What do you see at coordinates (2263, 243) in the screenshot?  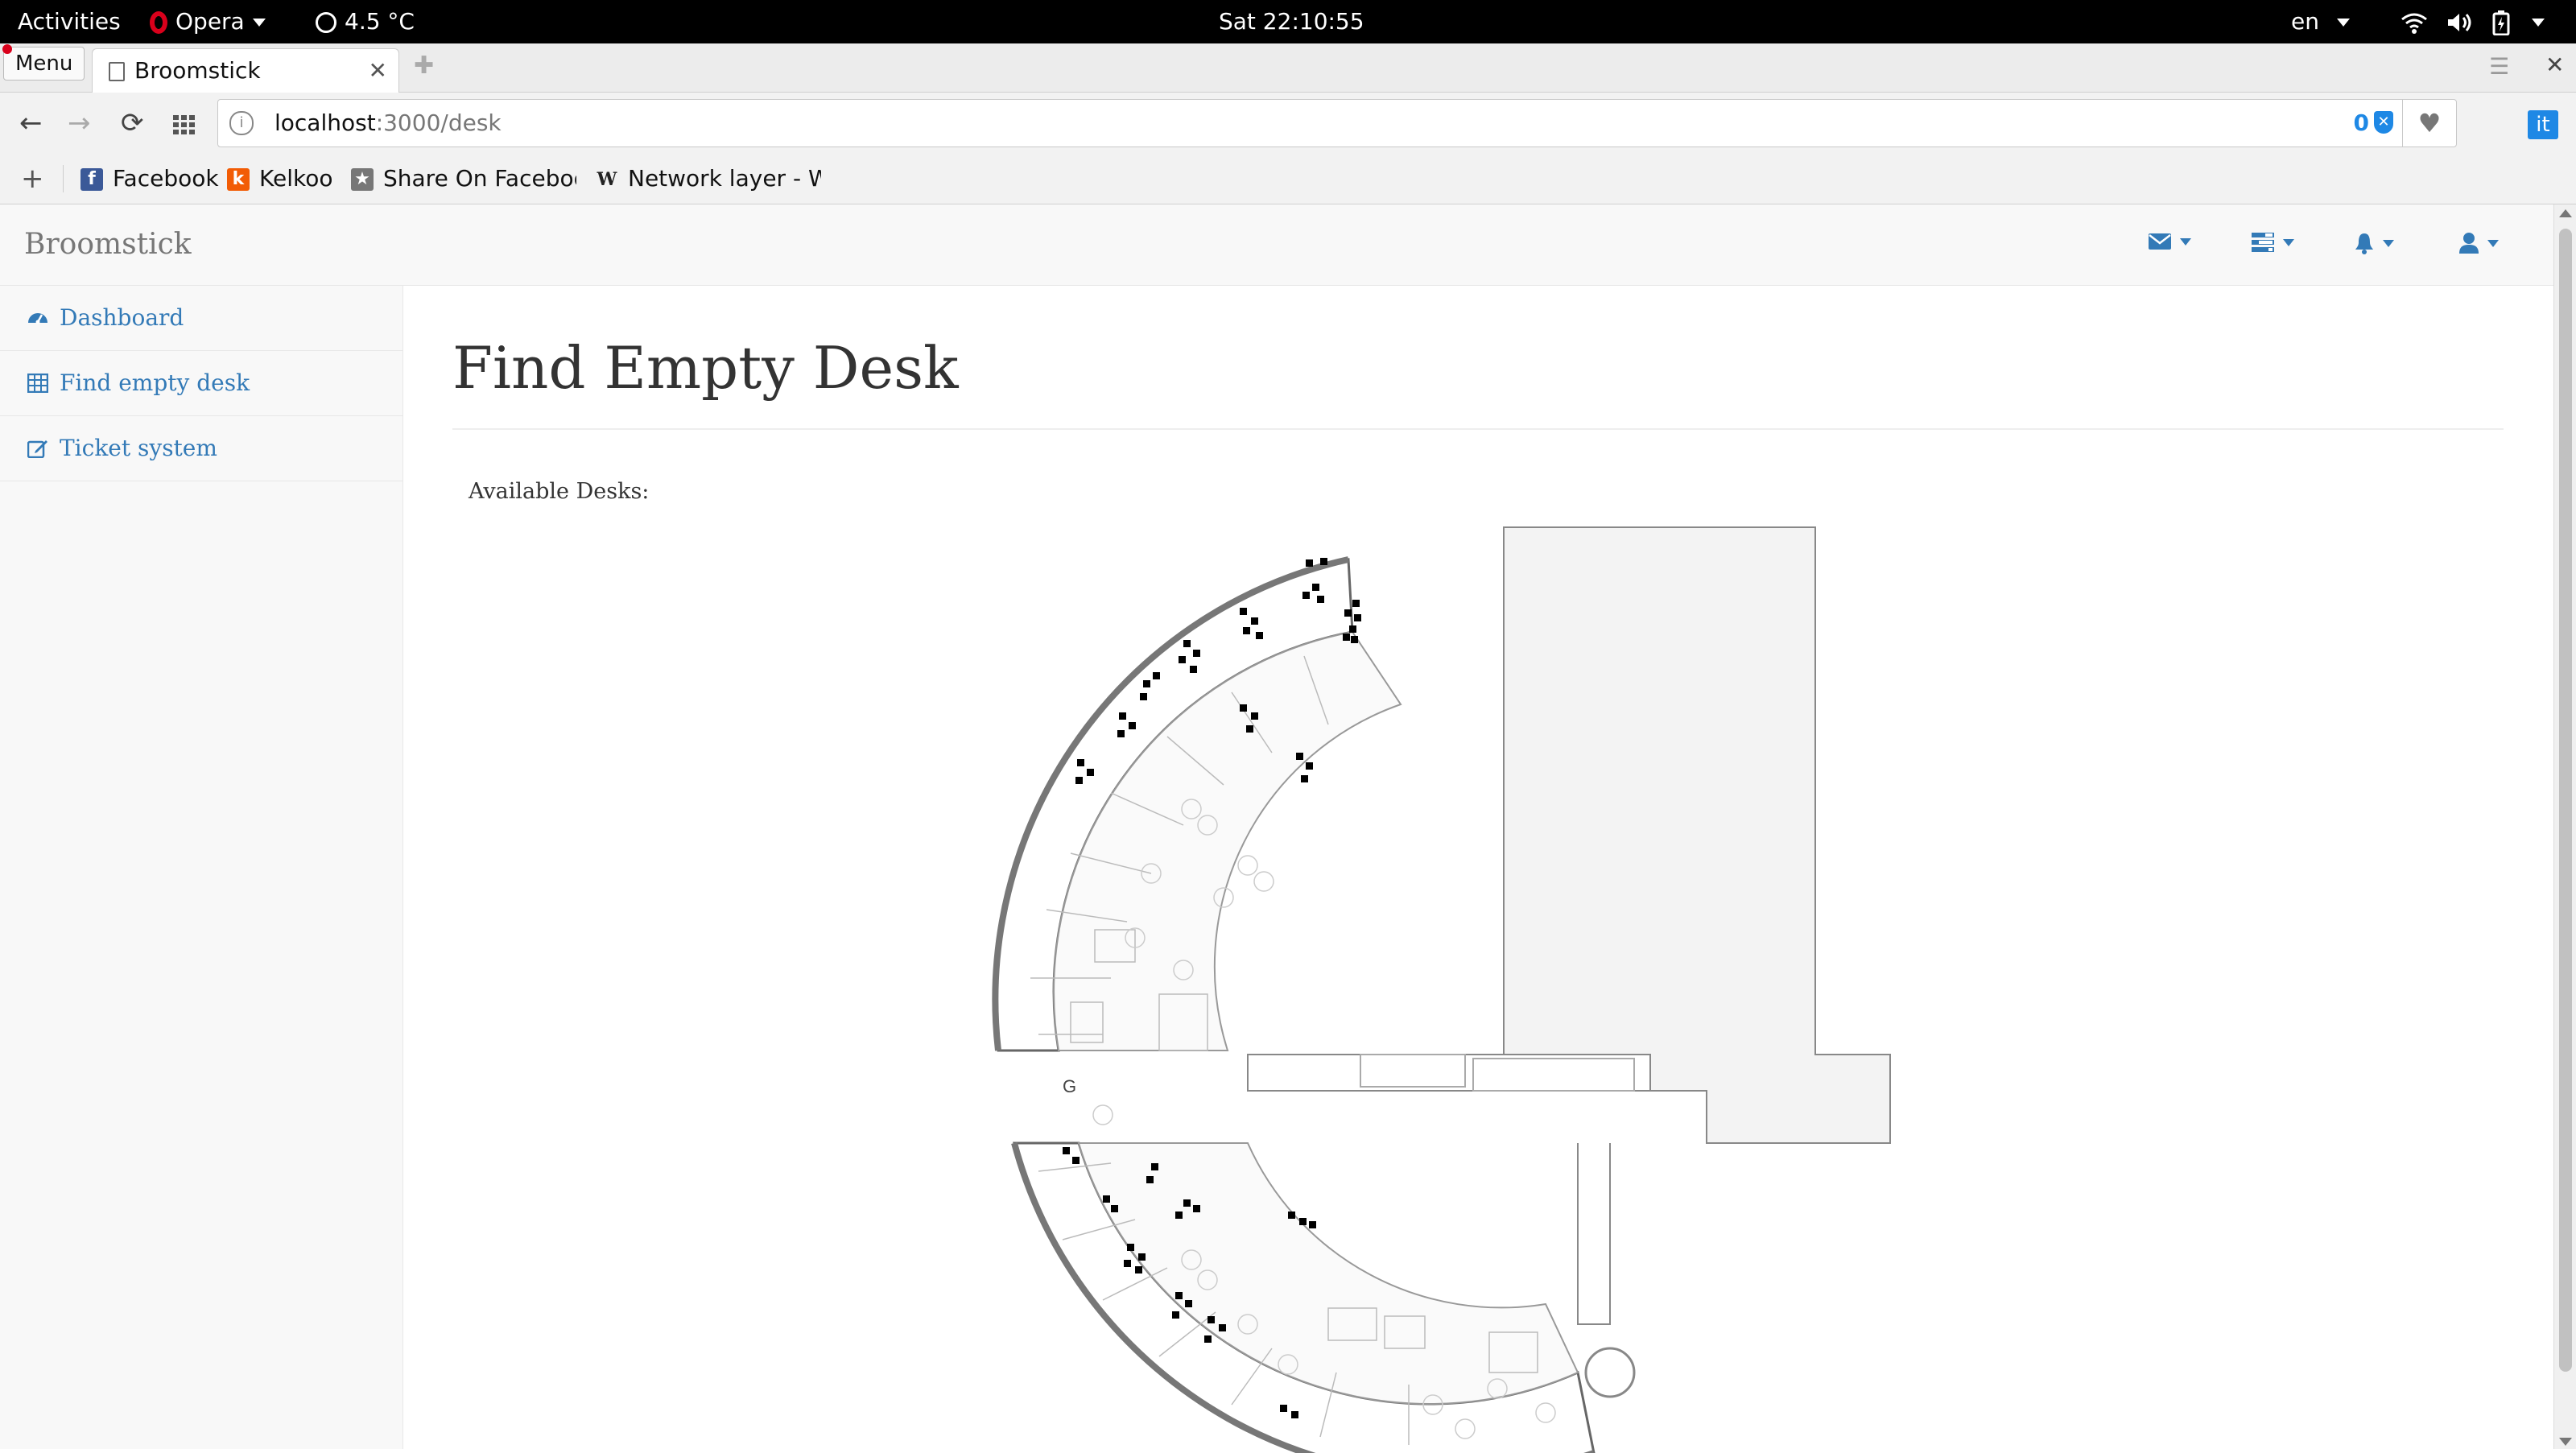 I see `tasks-icon` at bounding box center [2263, 243].